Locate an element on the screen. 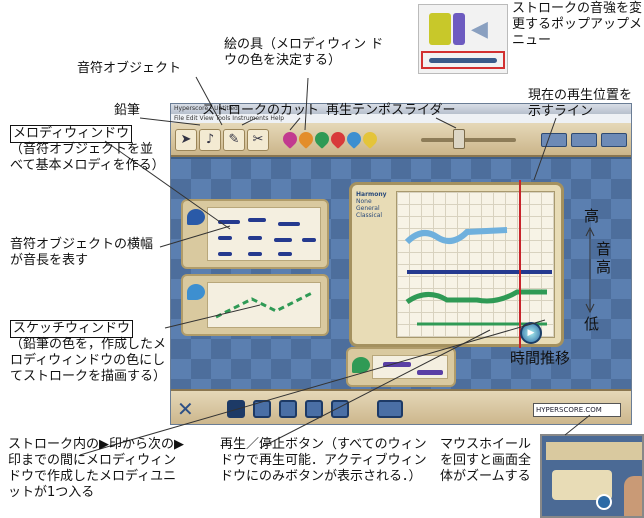 The height and width of the screenshot is (518, 644). annotation-sketch-window-title: スケッチウィンドウ is located at coordinates (72, 329).